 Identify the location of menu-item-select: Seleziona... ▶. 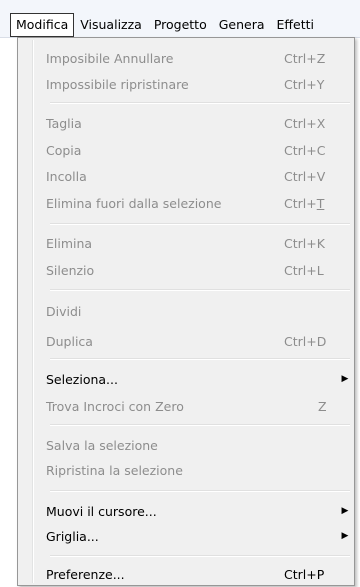
(200, 379).